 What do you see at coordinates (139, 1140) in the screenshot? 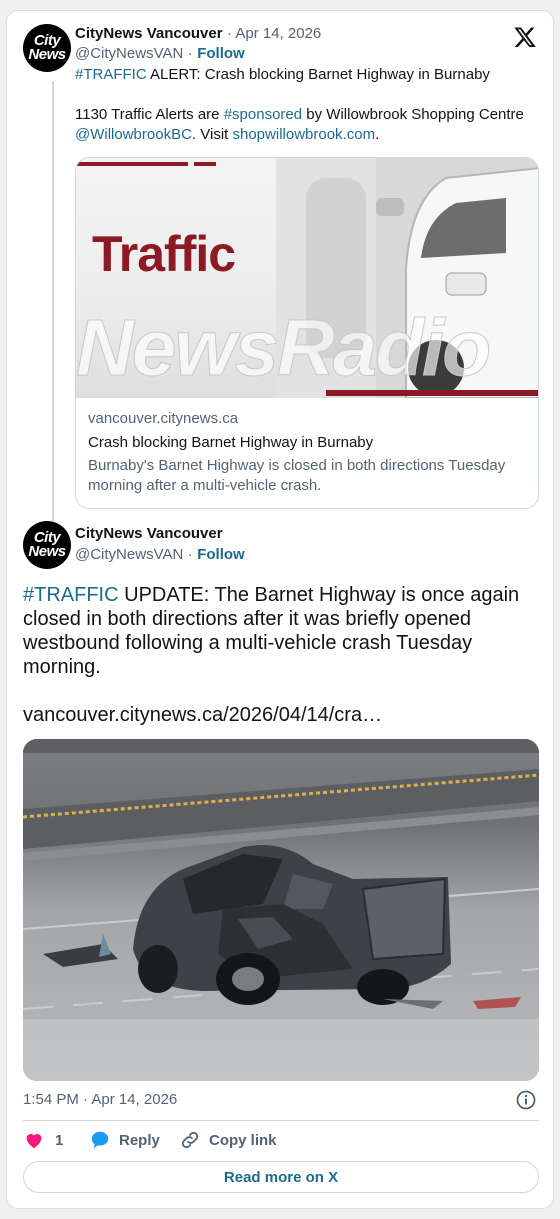
I see `reply-label: Reply` at bounding box center [139, 1140].